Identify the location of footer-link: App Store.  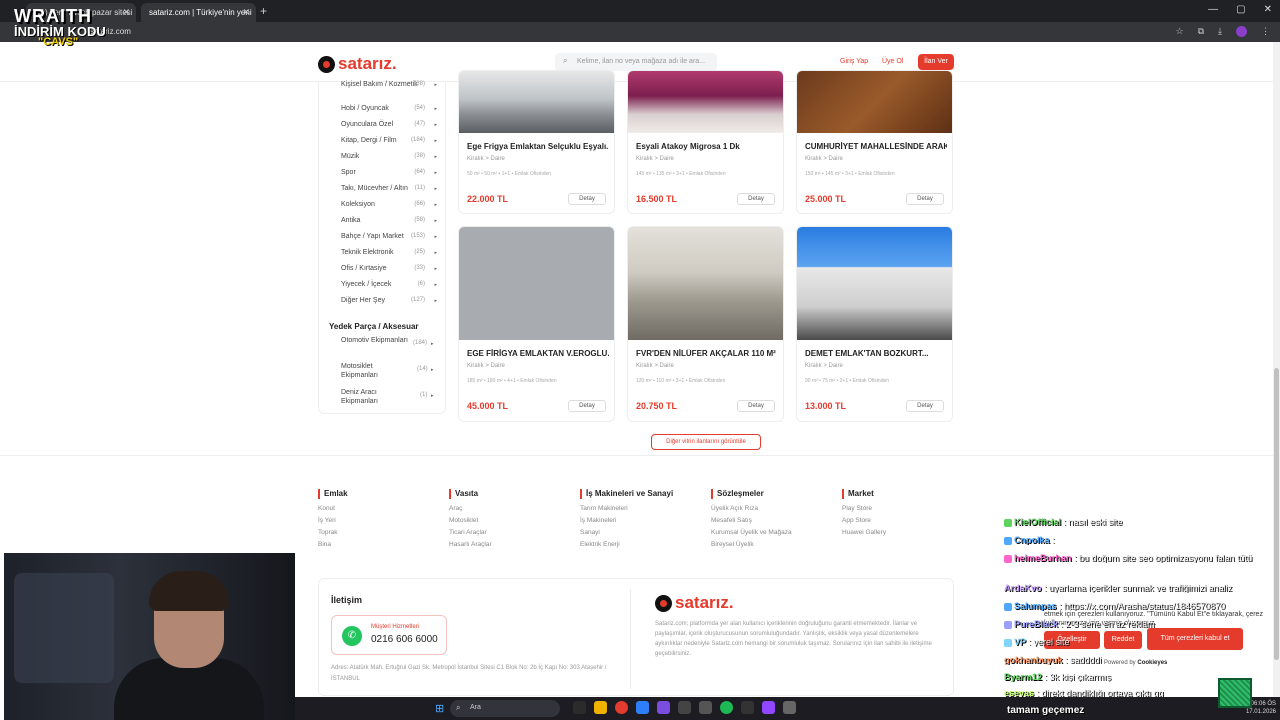
(864, 521).